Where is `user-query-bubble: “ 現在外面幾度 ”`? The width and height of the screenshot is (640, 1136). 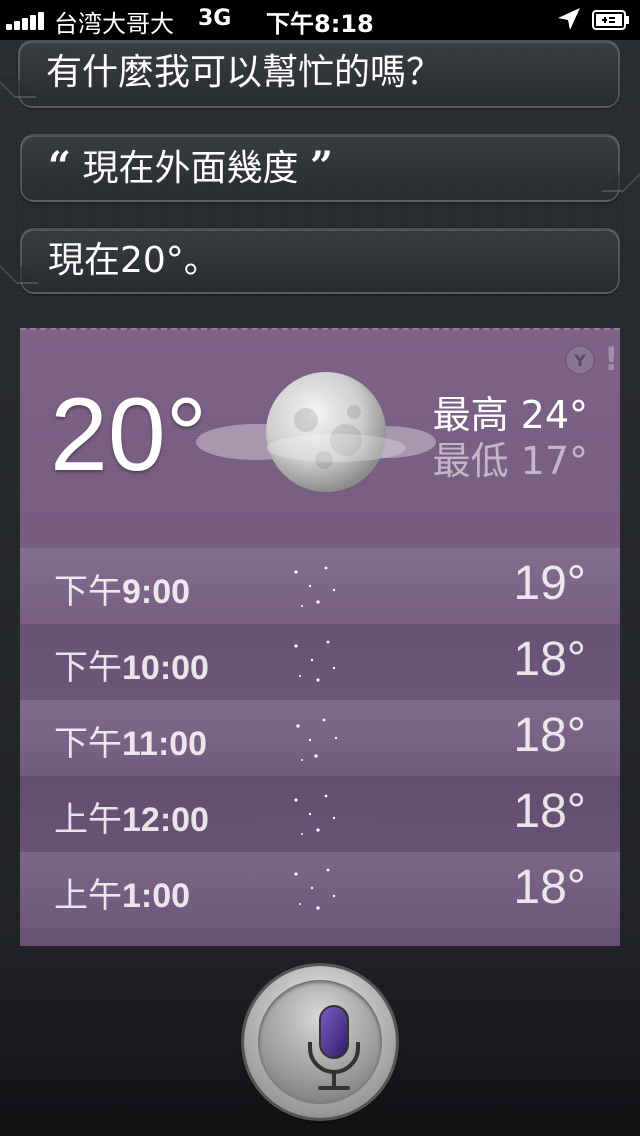
user-query-bubble: “ 現在外面幾度 ” is located at coordinates (330, 168).